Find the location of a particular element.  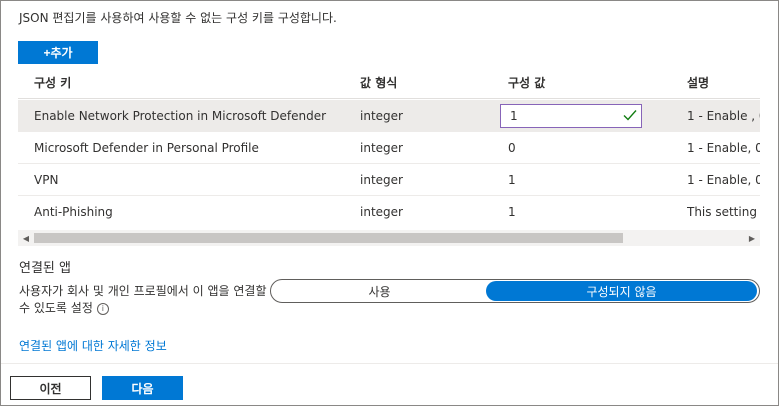

table-row: VPN integer 1 1 - Enable, 0 is located at coordinates (389, 180).